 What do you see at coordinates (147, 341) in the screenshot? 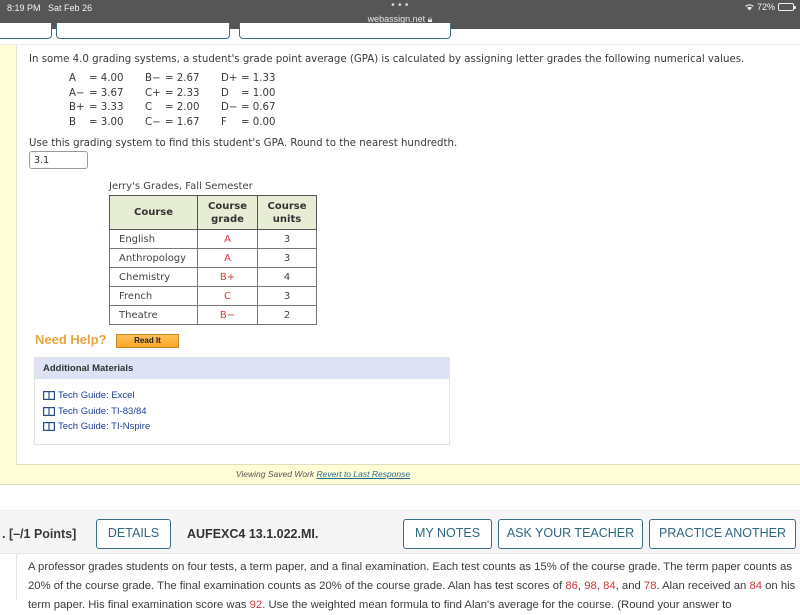
I see `read-it-button: Read It` at bounding box center [147, 341].